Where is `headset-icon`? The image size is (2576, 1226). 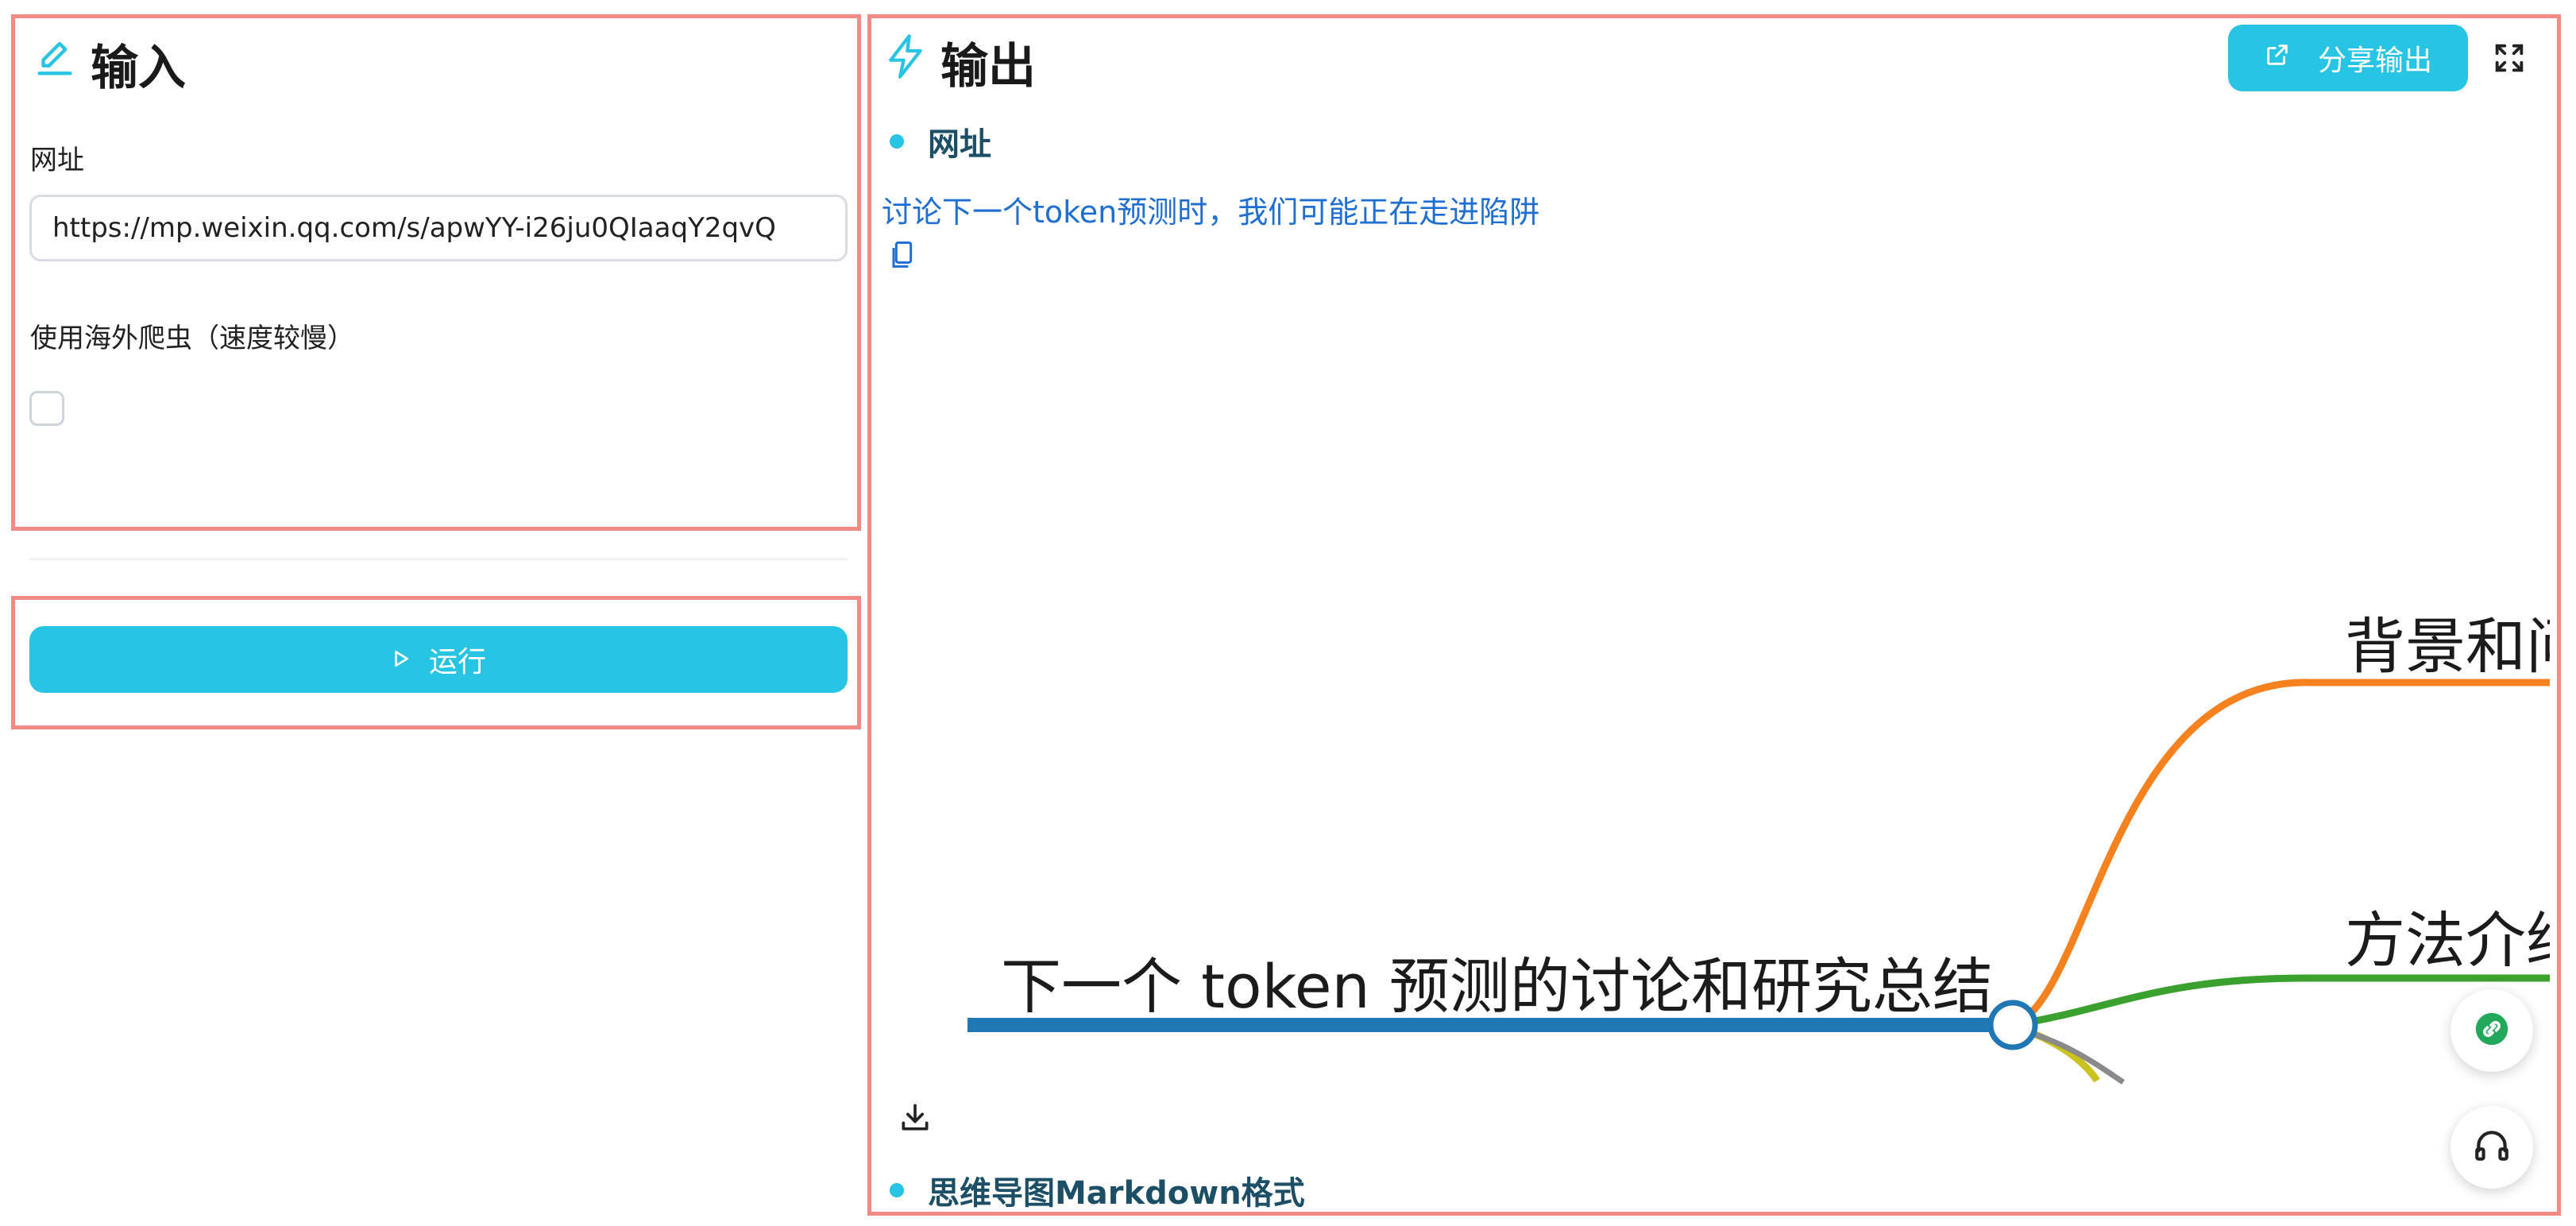
headset-icon is located at coordinates (2492, 1147).